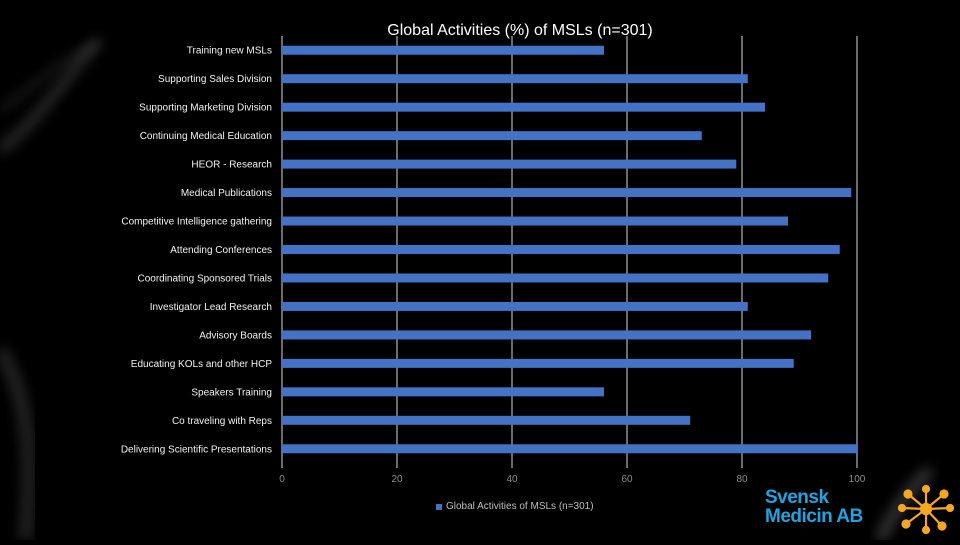 This screenshot has height=545, width=960. Describe the element at coordinates (282, 479) in the screenshot. I see `x-tick-label: 0` at that location.